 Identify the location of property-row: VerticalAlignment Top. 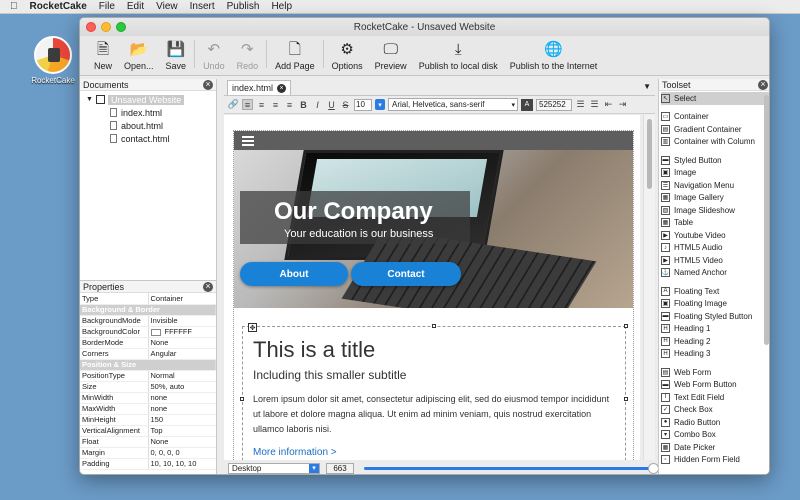
(148, 431).